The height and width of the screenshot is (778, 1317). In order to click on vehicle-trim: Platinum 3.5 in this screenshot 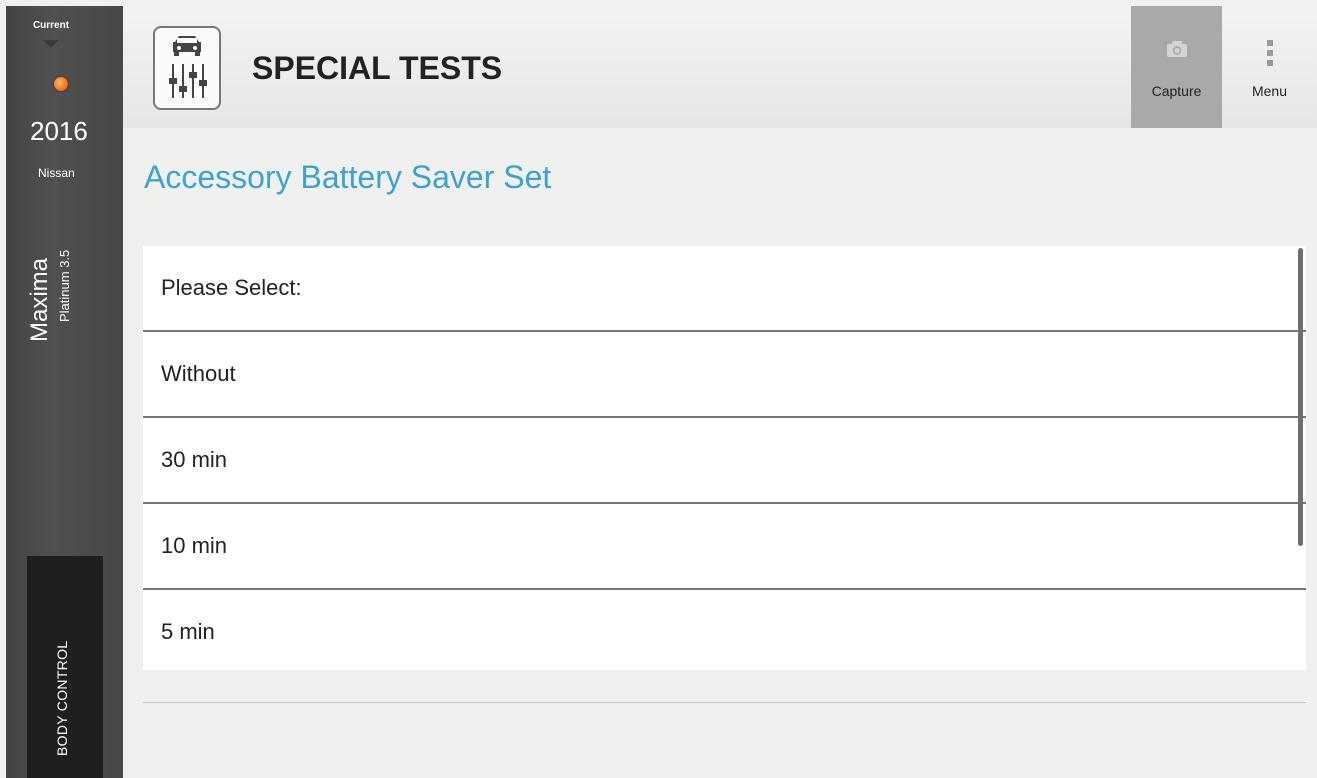, I will do `click(64, 285)`.